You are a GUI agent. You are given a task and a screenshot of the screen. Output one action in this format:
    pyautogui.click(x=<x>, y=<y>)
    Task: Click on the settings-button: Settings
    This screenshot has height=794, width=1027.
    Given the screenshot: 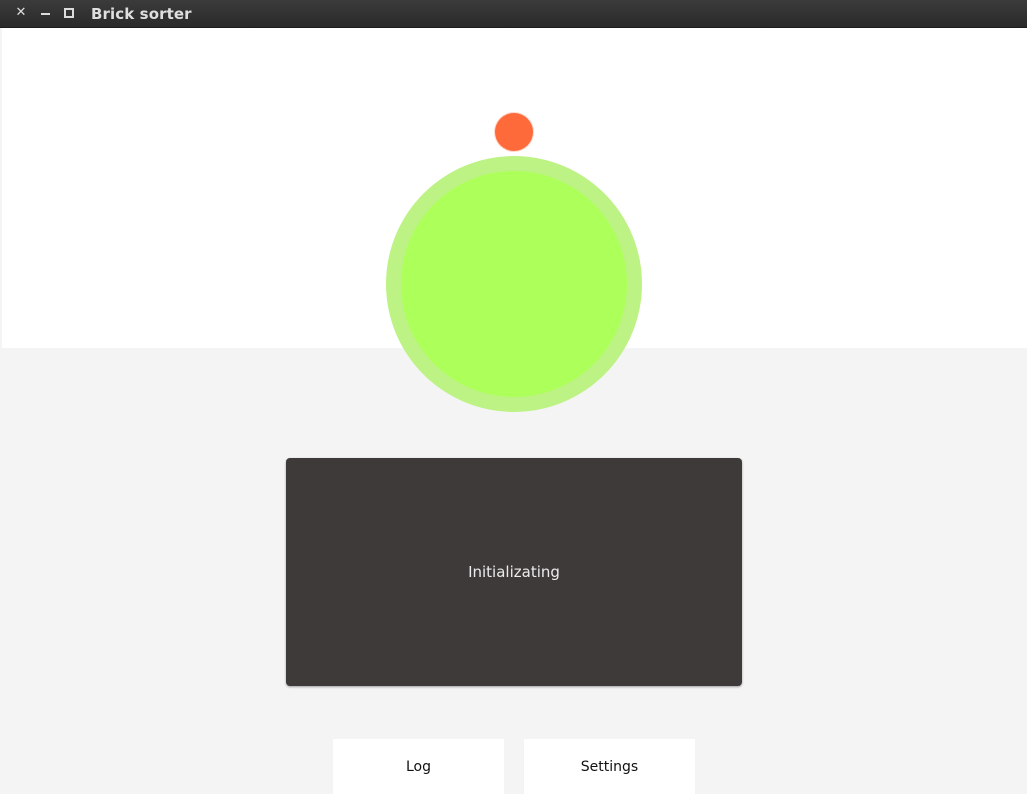 What is the action you would take?
    pyautogui.click(x=609, y=766)
    